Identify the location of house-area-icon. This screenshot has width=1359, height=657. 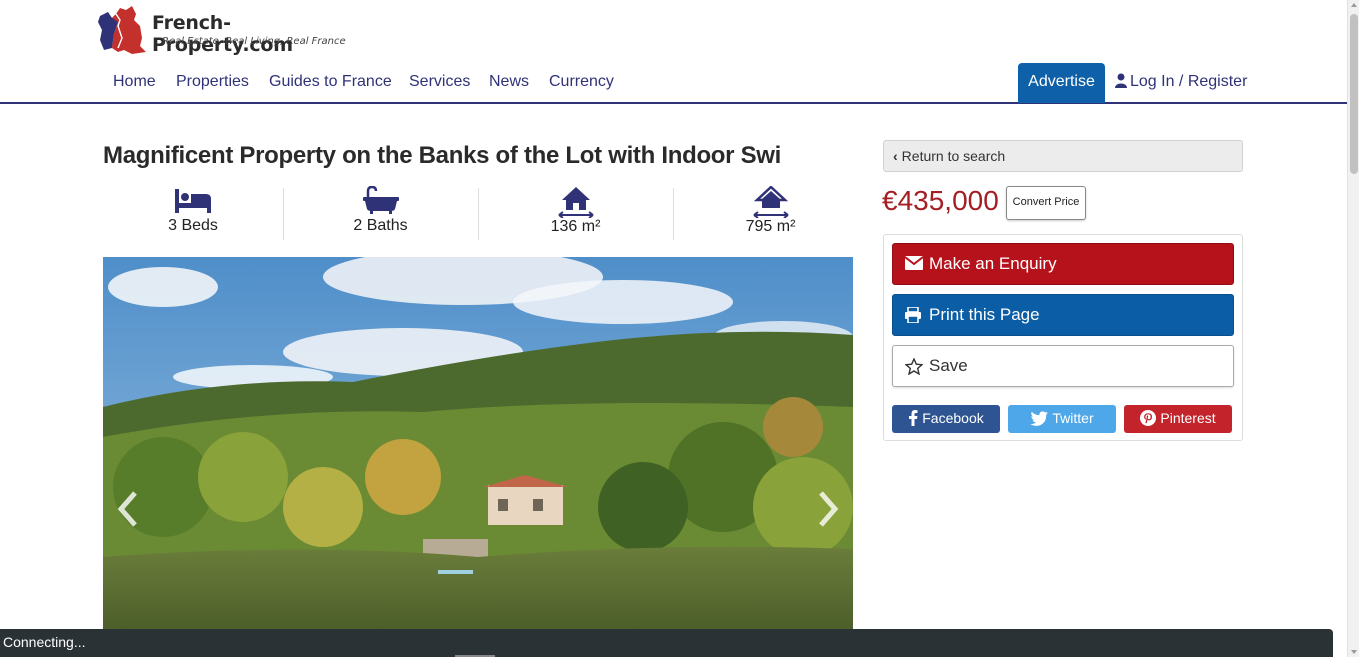
(575, 202).